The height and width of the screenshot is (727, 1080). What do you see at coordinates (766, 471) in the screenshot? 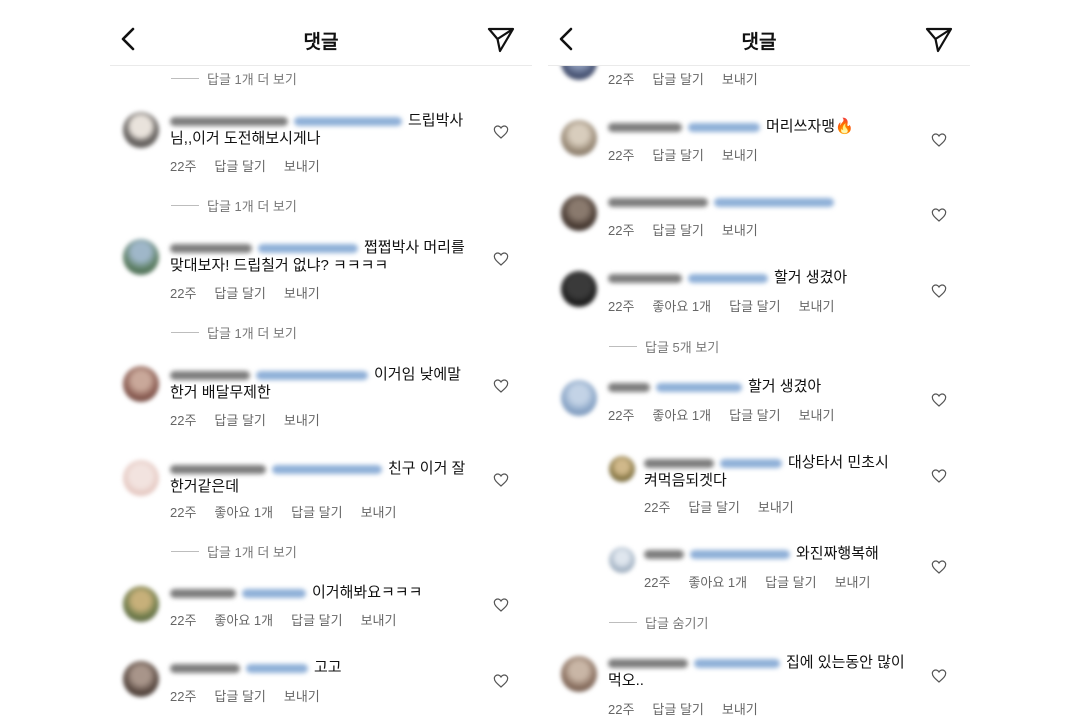
I see `comment-text: 대상타서 민초시 켜먹음되겟다` at bounding box center [766, 471].